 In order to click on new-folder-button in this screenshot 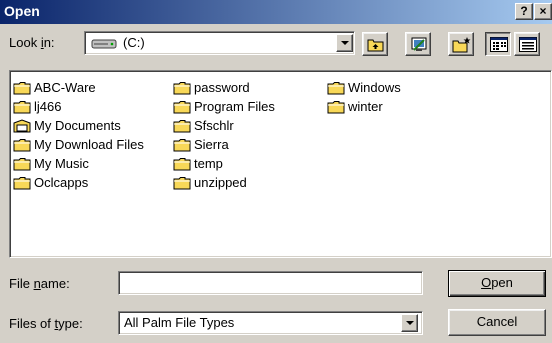, I will do `click(461, 44)`.